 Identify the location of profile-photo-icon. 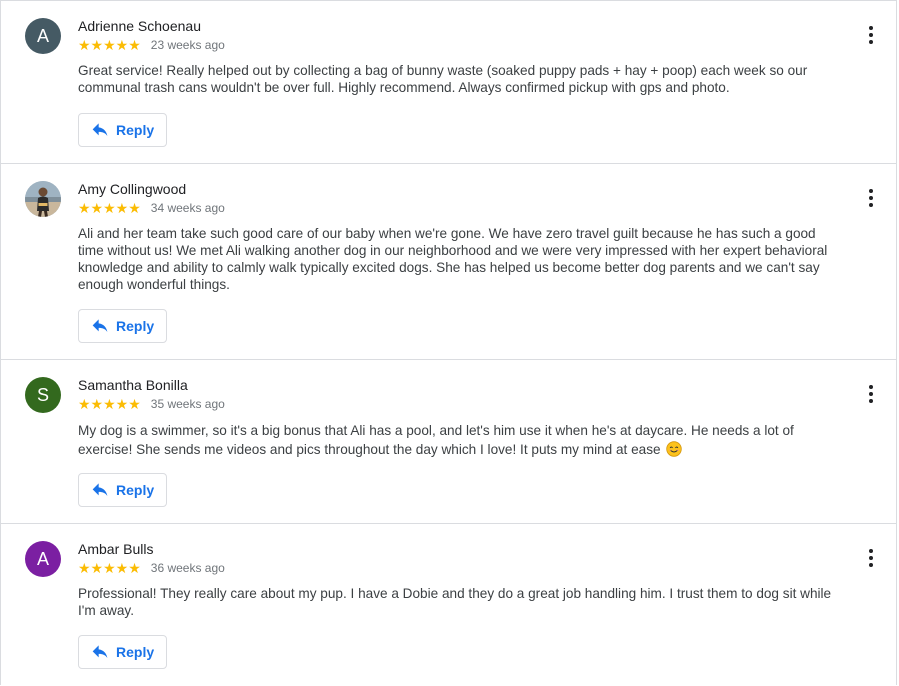
(43, 199).